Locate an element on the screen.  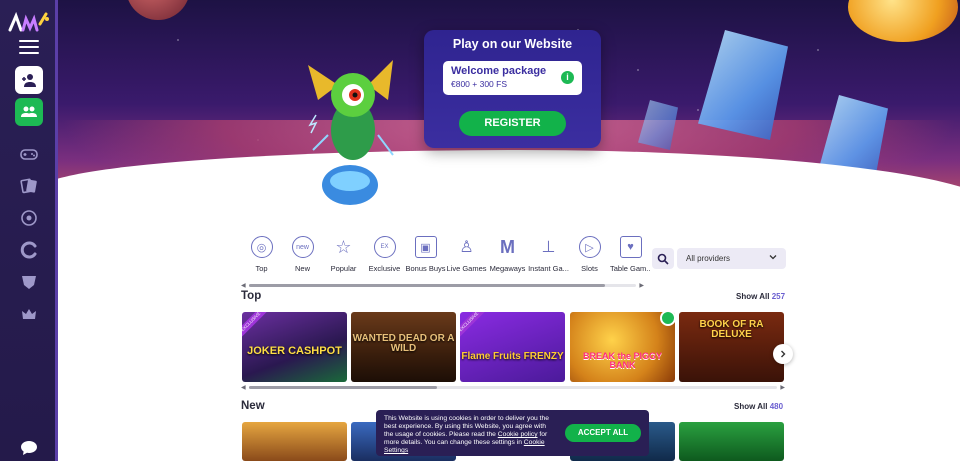
show-all-top-link: Show All 257 is located at coordinates (760, 296).